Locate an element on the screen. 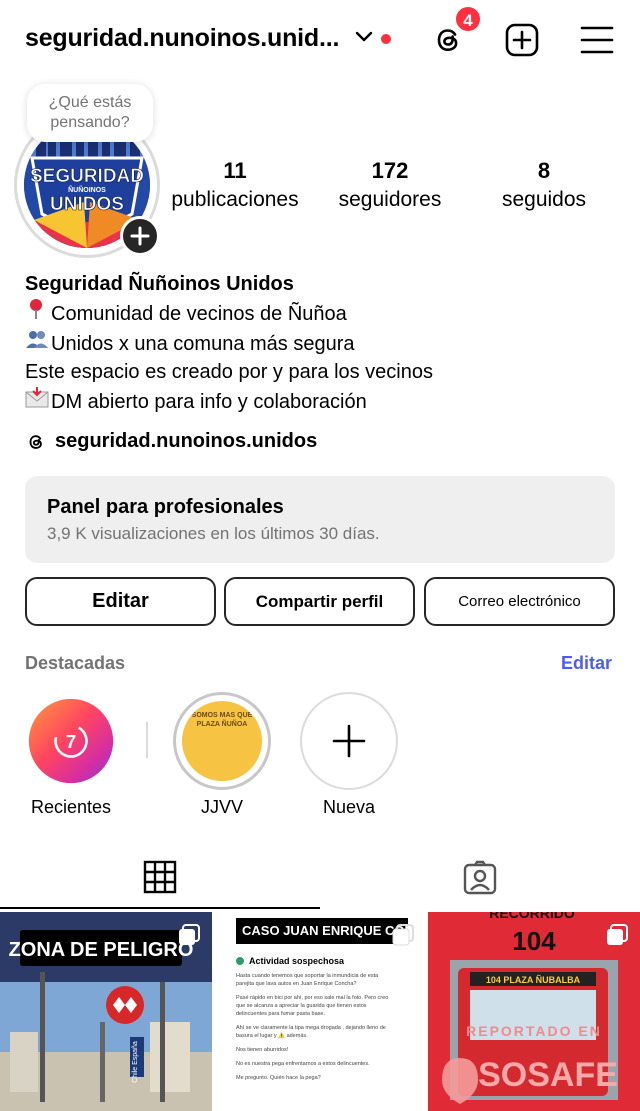 The width and height of the screenshot is (640, 1111). bus-sign: 104 PLAZA ÑUBALBA is located at coordinates (533, 980).